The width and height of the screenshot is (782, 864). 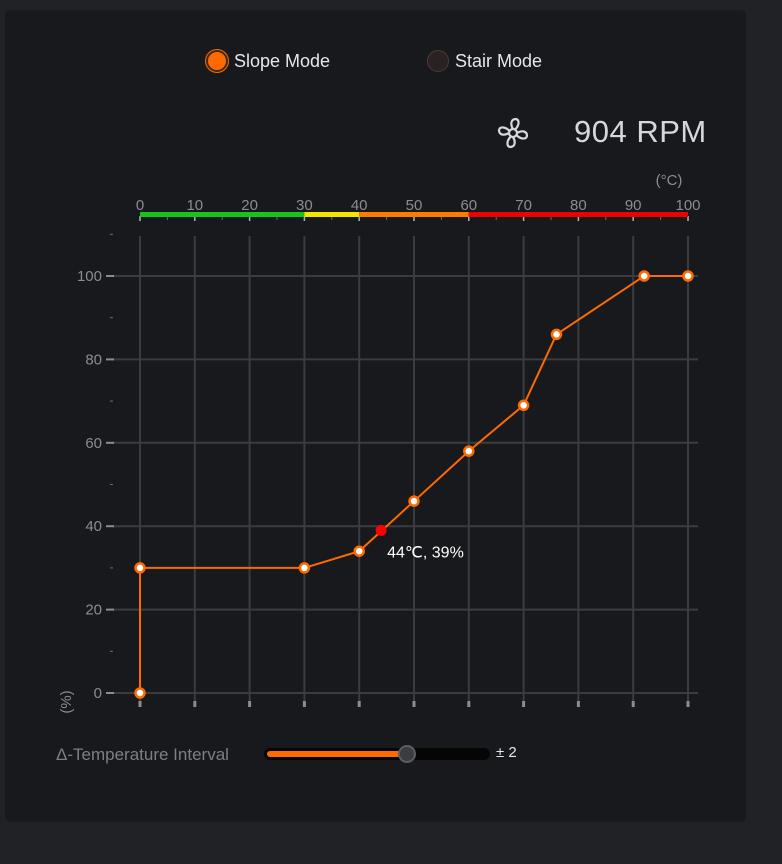 I want to click on slope-mode-label: Slope Mode, so click(x=282, y=60).